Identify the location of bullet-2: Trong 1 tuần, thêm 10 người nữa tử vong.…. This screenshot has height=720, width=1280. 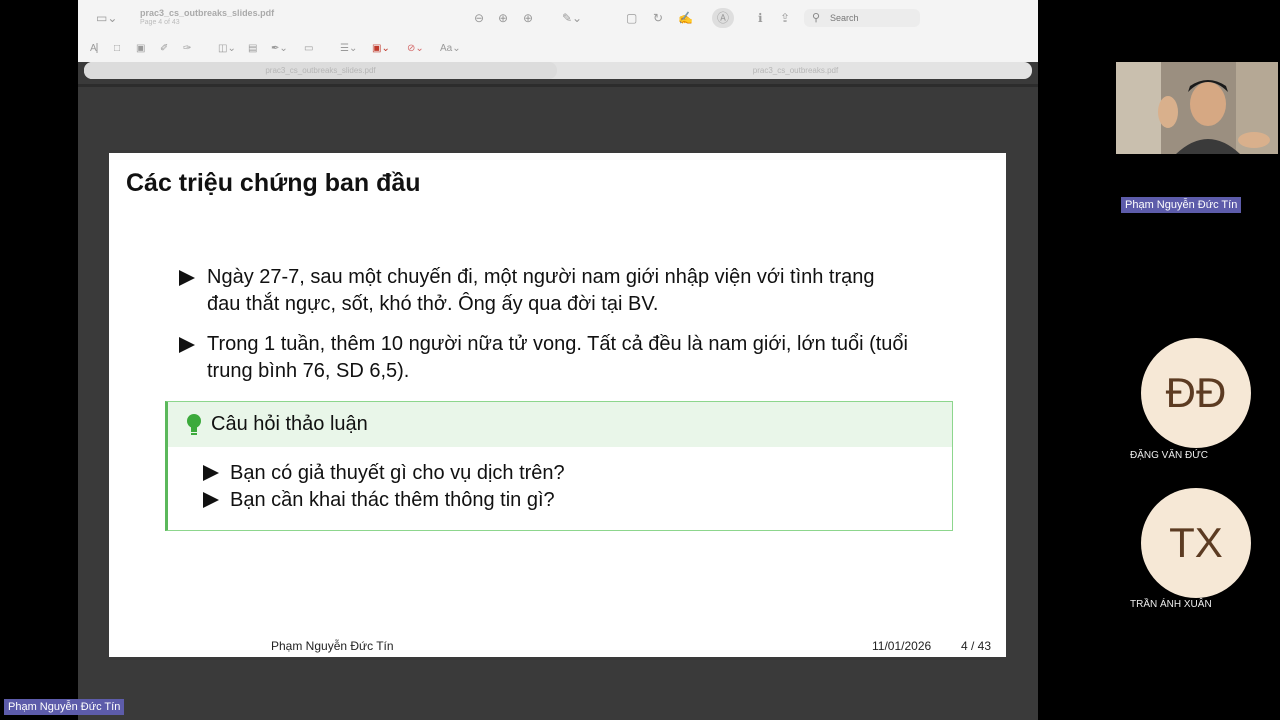
(557, 358).